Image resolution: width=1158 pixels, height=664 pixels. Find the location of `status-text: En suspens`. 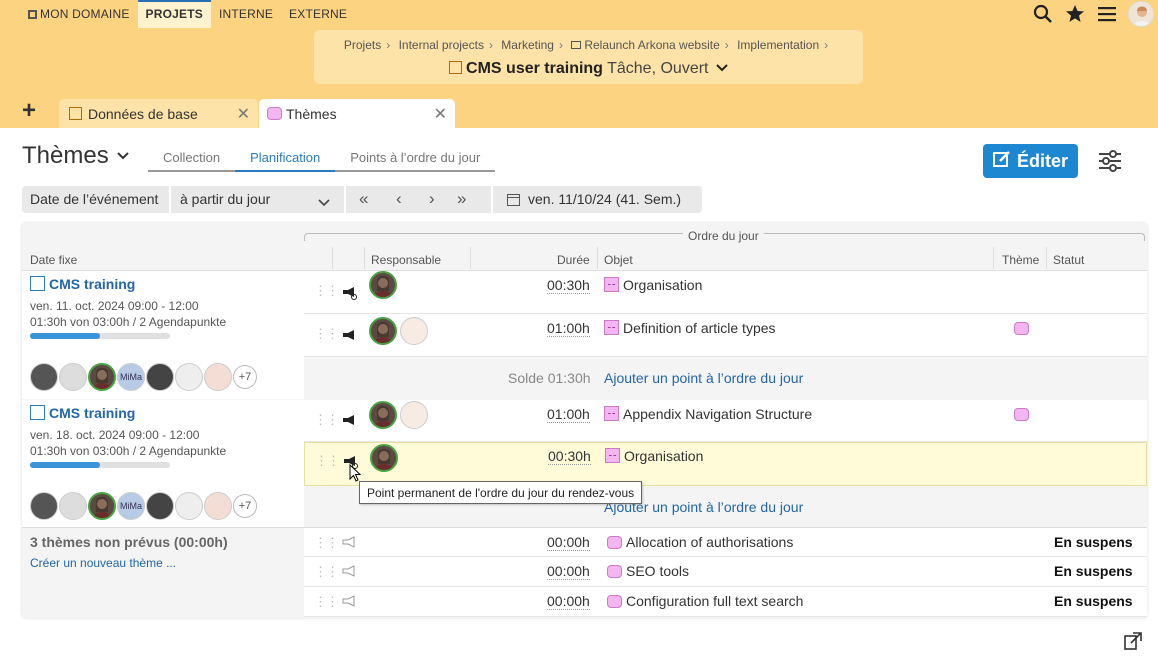

status-text: En suspens is located at coordinates (1093, 542).